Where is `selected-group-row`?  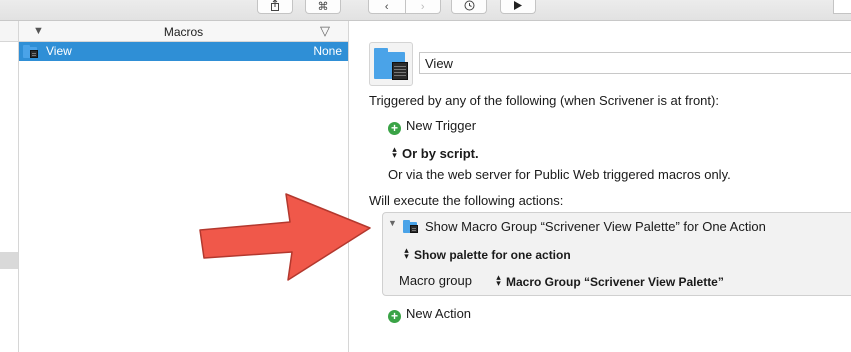 selected-group-row is located at coordinates (9, 260).